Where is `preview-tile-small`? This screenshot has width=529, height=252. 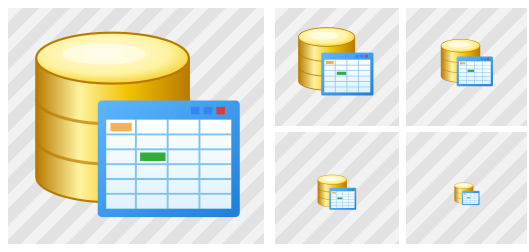
preview-tile-small is located at coordinates (466, 67).